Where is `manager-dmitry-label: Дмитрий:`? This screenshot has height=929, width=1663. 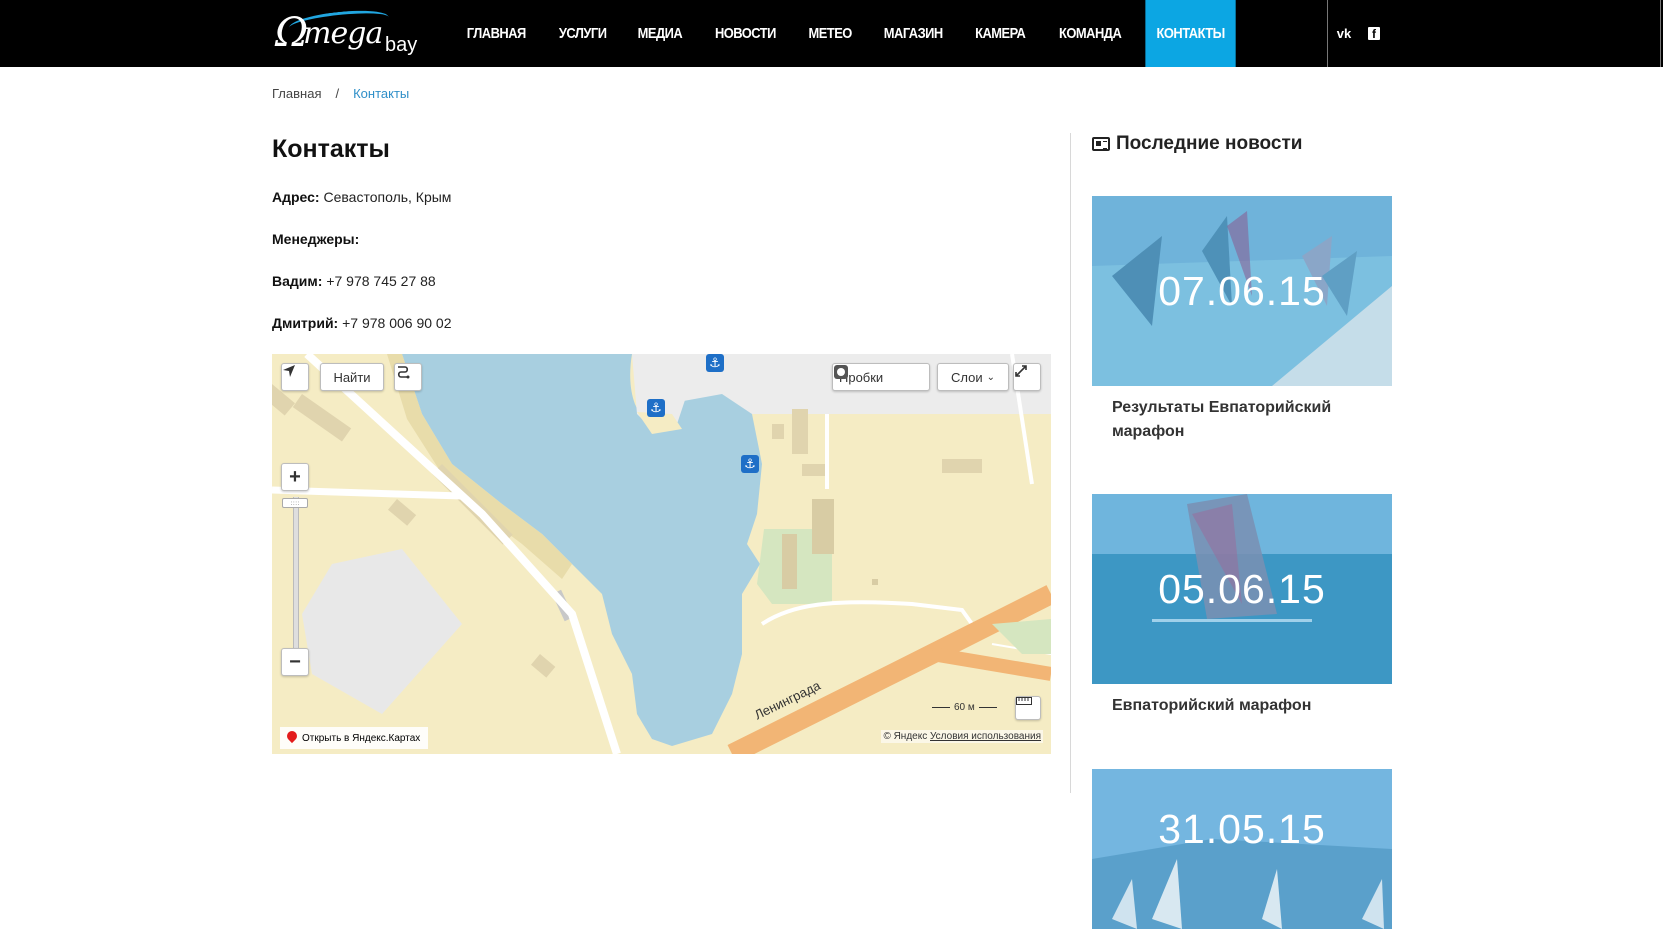 manager-dmitry-label: Дмитрий: is located at coordinates (305, 323).